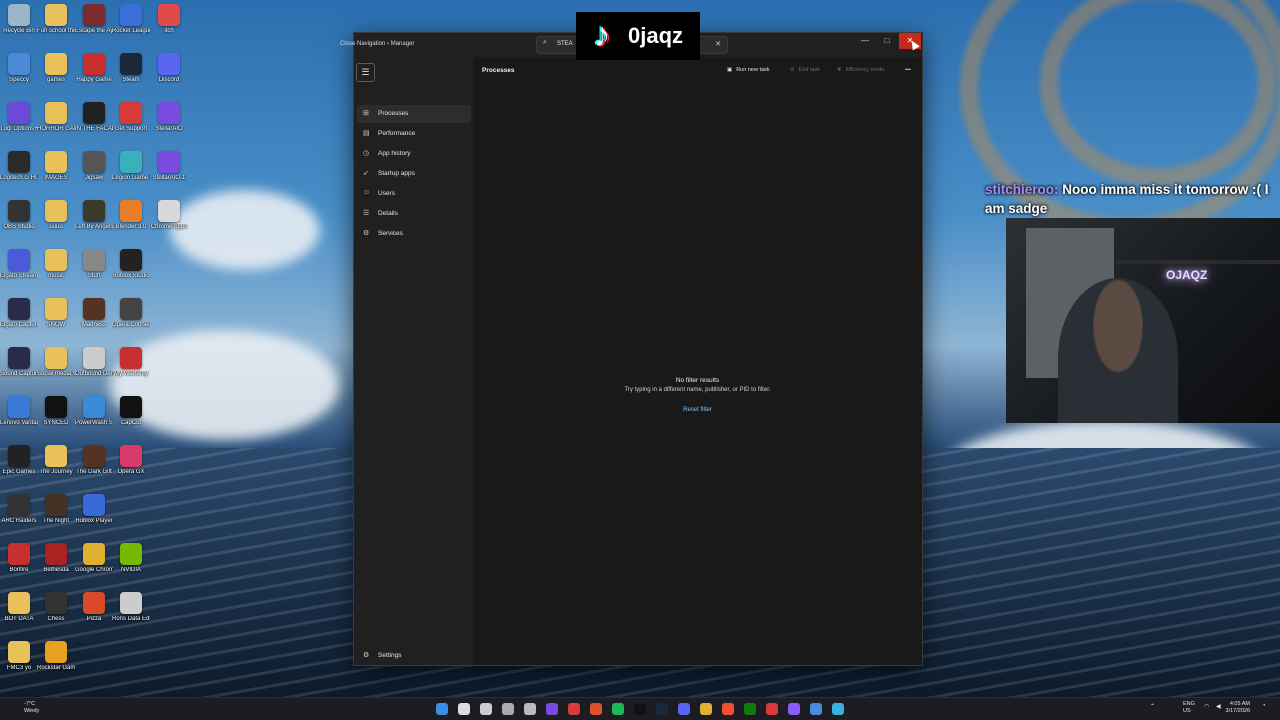  What do you see at coordinates (94, 460) in the screenshot?
I see `desktop-icon: The Dark Gift` at bounding box center [94, 460].